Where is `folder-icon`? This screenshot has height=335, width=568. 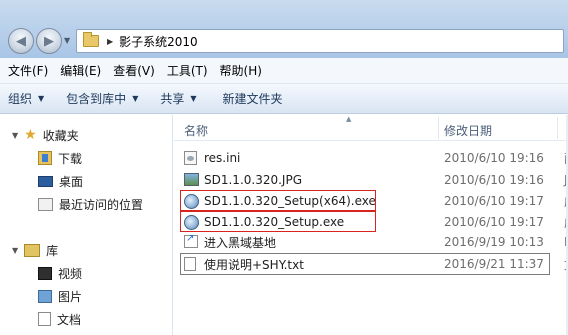 folder-icon is located at coordinates (91, 39).